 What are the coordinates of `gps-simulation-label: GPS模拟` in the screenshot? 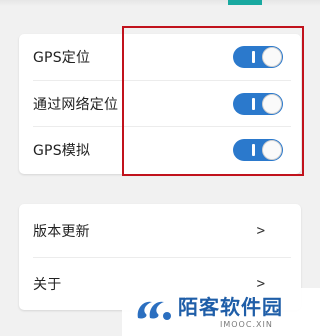 It's located at (62, 150).